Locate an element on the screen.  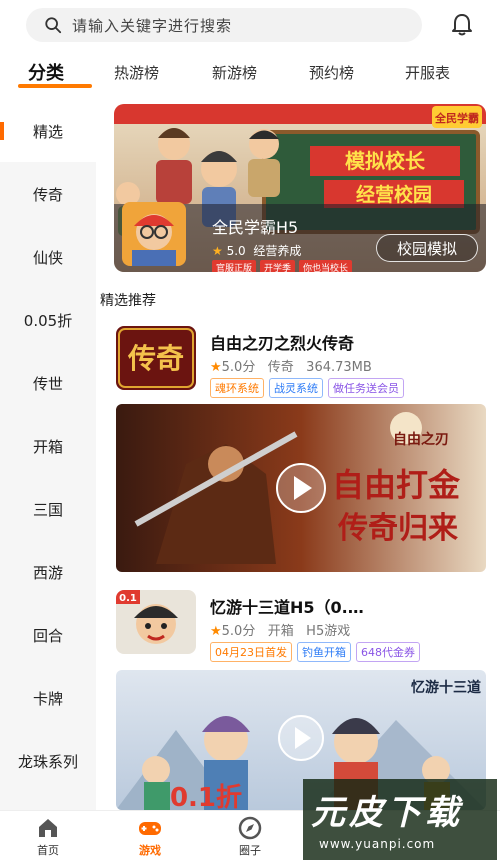
sidebar-item-discount: 0.05折 is located at coordinates (48, 320).